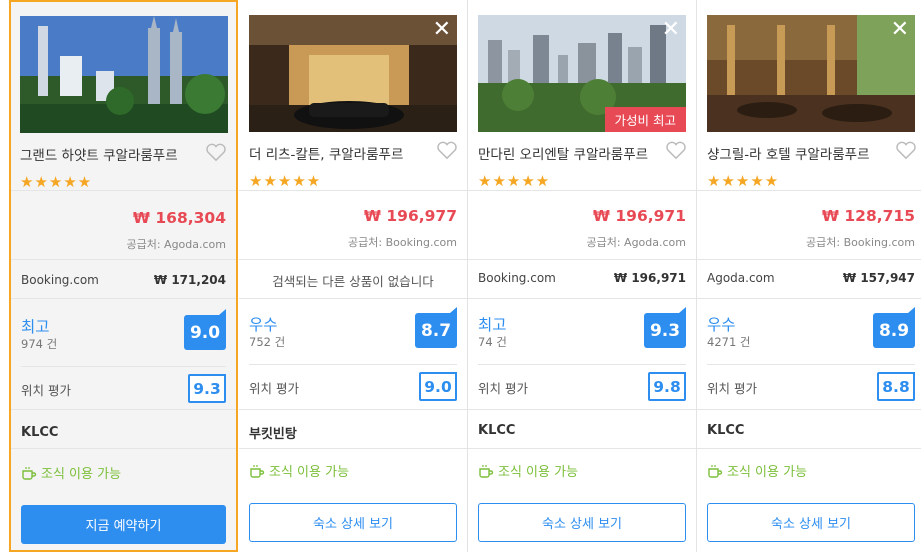 The image size is (921, 552). Describe the element at coordinates (207, 388) in the screenshot. I see `location-score-badge: 9.3` at that location.